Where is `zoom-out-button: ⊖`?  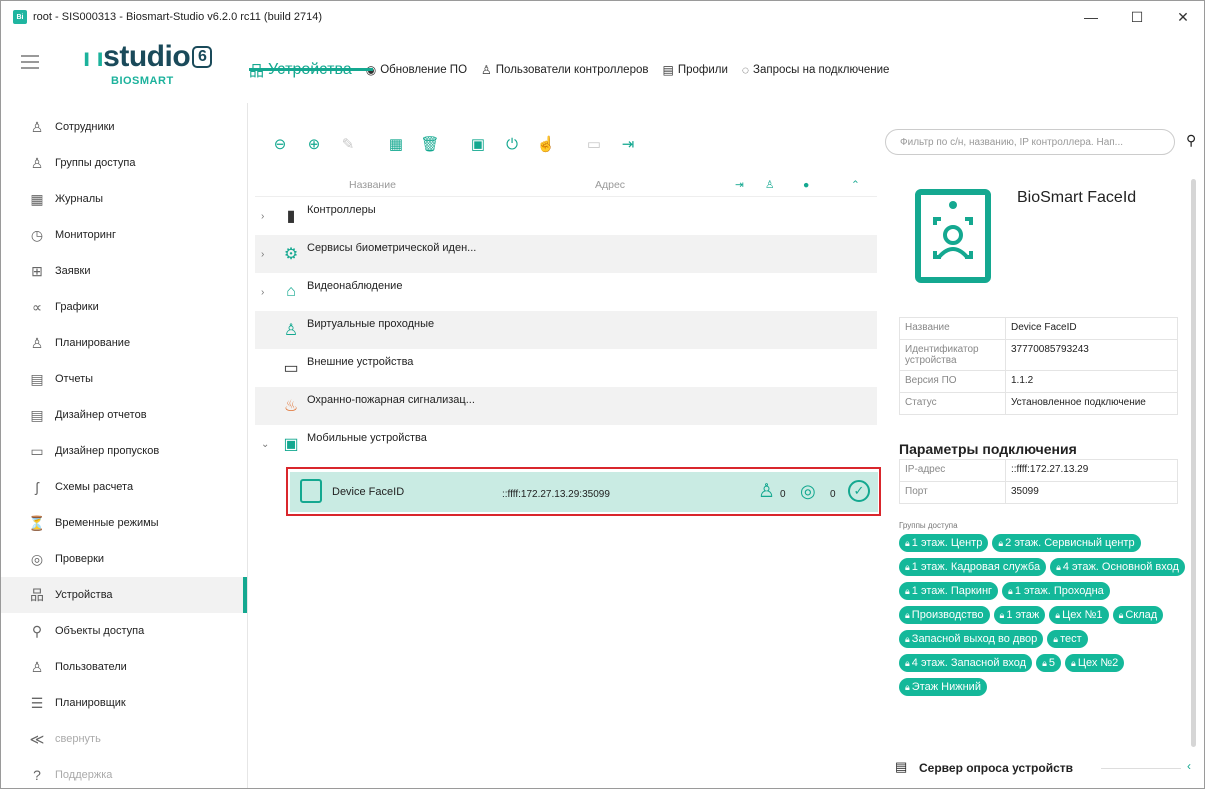 zoom-out-button: ⊖ is located at coordinates (280, 144).